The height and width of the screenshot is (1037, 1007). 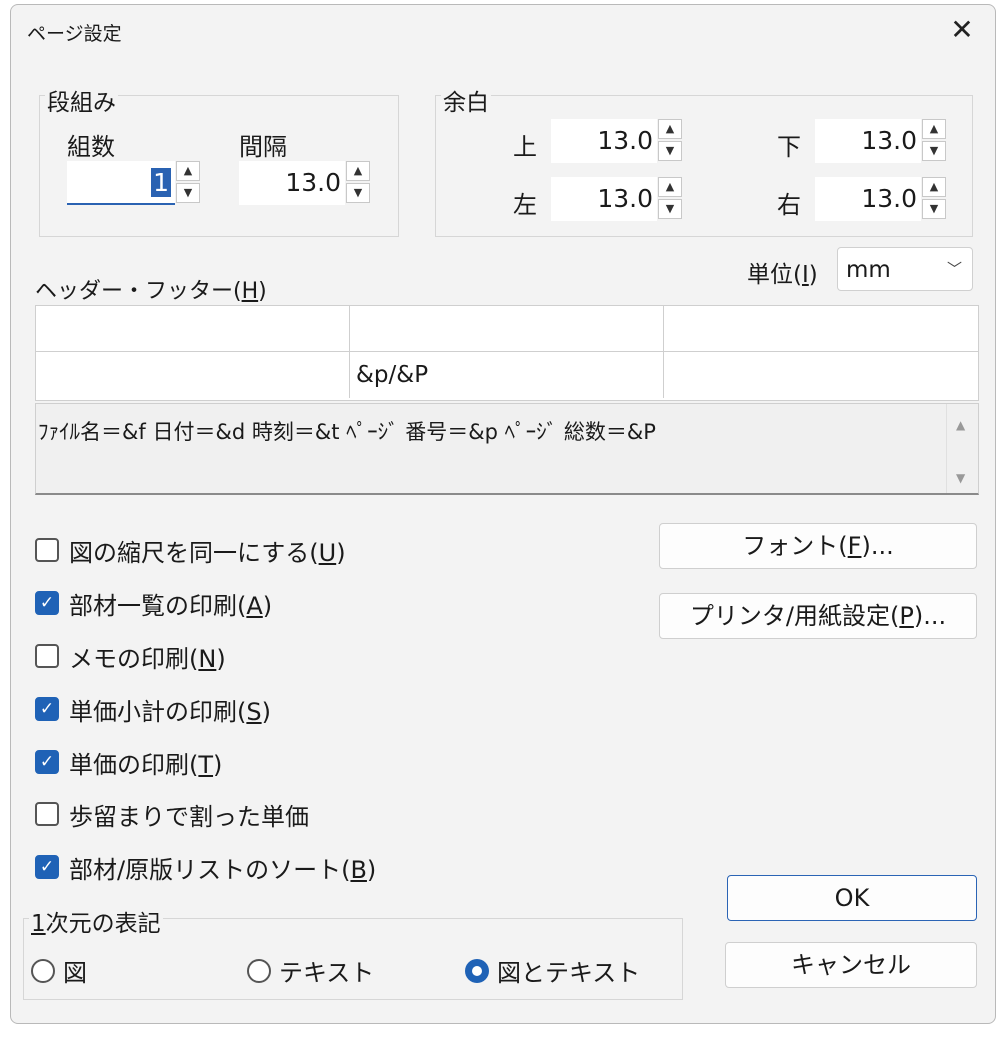 What do you see at coordinates (868, 270) in the screenshot?
I see `unit-value: mm` at bounding box center [868, 270].